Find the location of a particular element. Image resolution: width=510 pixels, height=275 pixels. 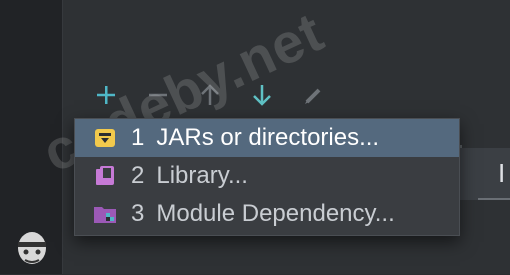

move-down-button is located at coordinates (262, 95).